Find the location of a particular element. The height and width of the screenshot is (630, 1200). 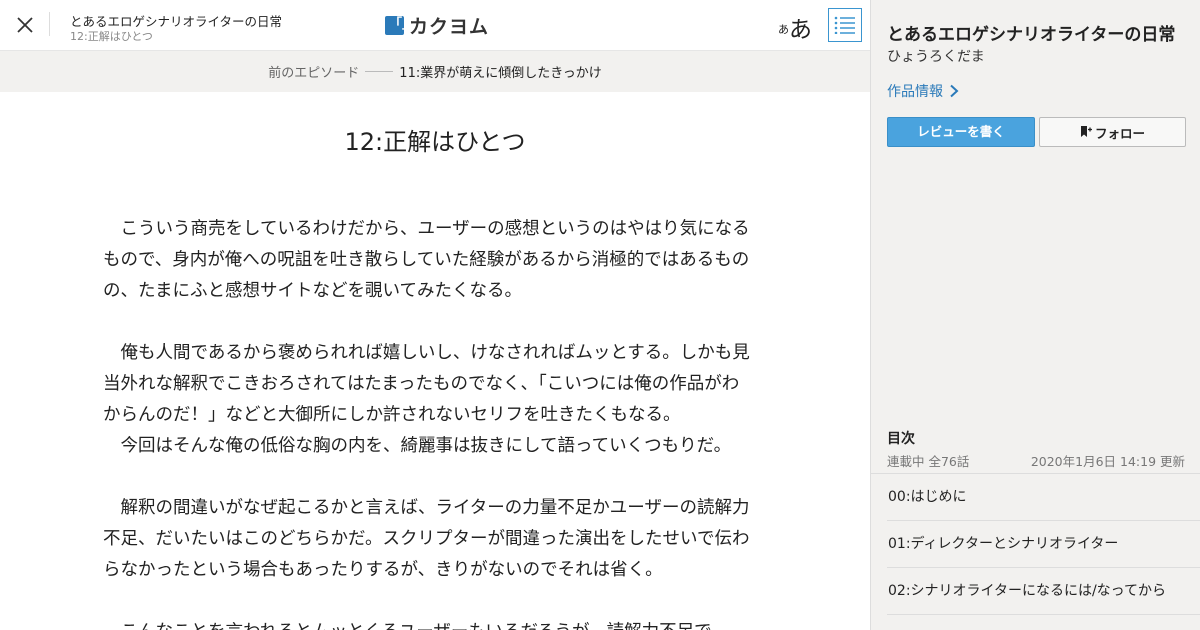

top-bar: とあるエロゲシナリオライターの日常 12:正解はひとつ 「」 カクヨム あ あ is located at coordinates (435, 25).